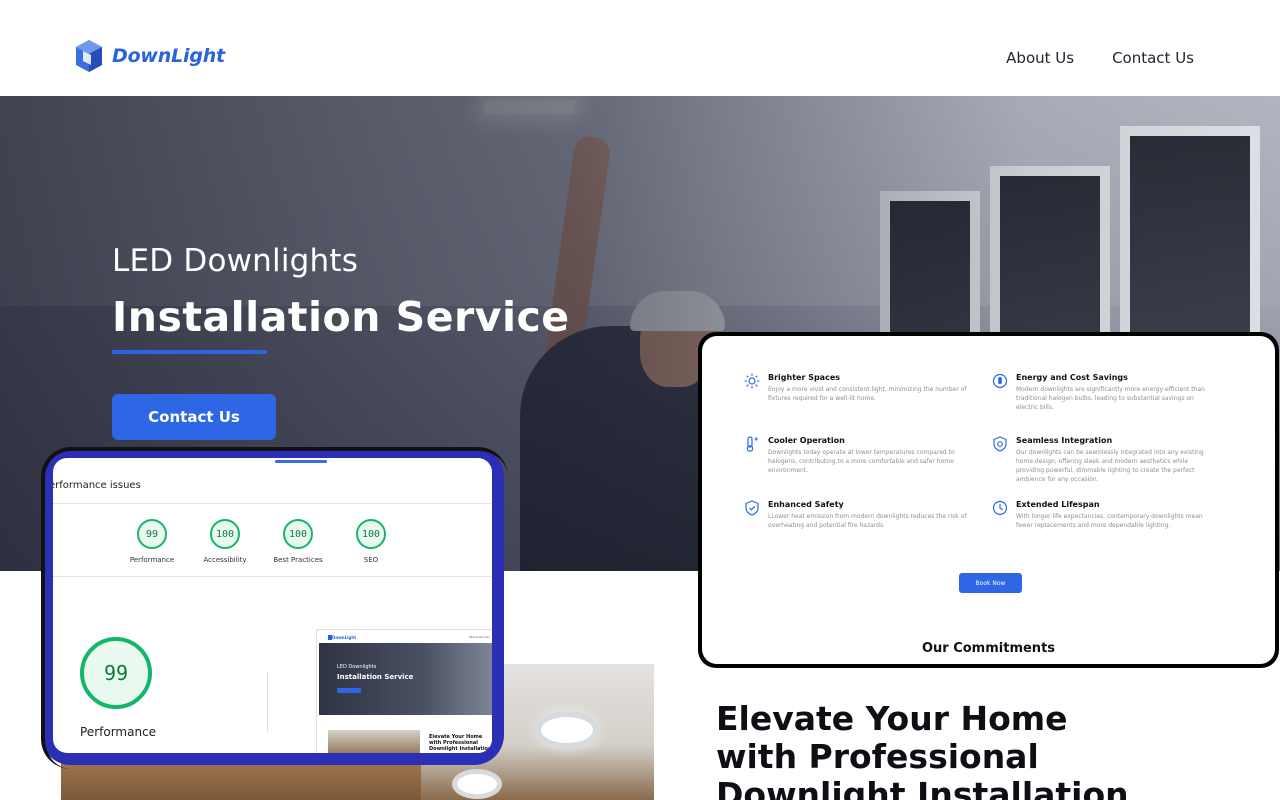 The height and width of the screenshot is (800, 1280). I want to click on main-performance-label: Performance, so click(118, 732).